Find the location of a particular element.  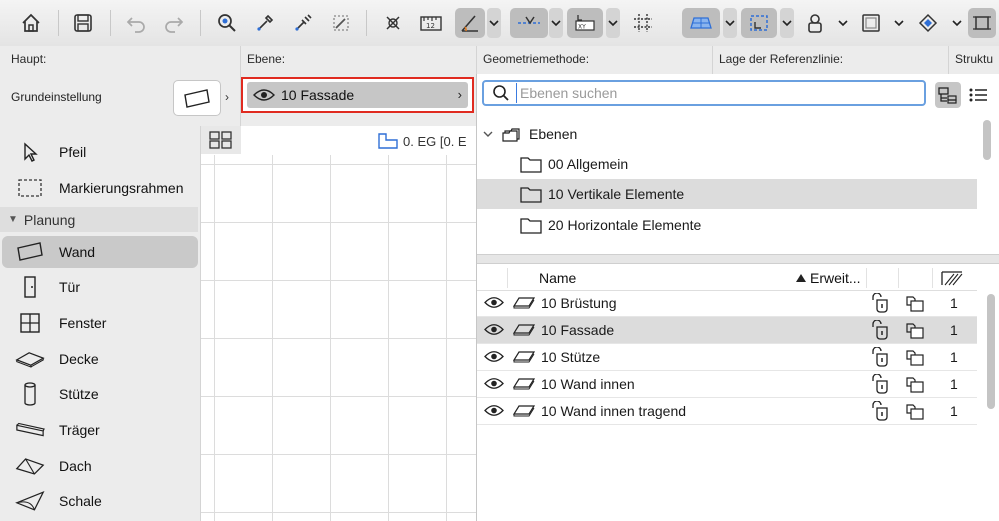

folder-tree-icon is located at coordinates (947, 95).